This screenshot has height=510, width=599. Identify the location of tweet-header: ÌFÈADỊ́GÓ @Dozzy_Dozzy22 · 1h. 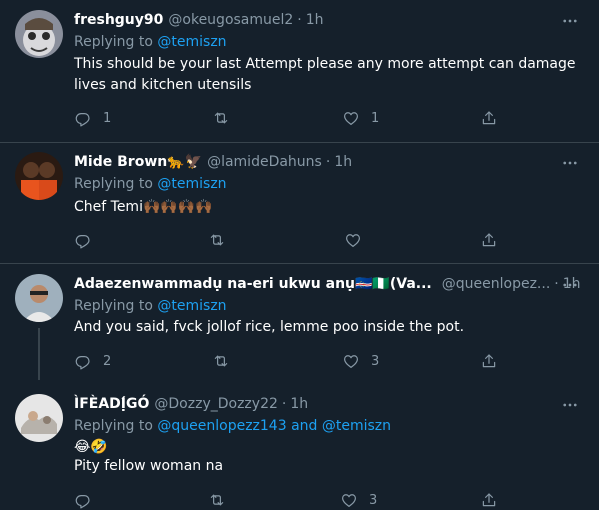
(191, 404).